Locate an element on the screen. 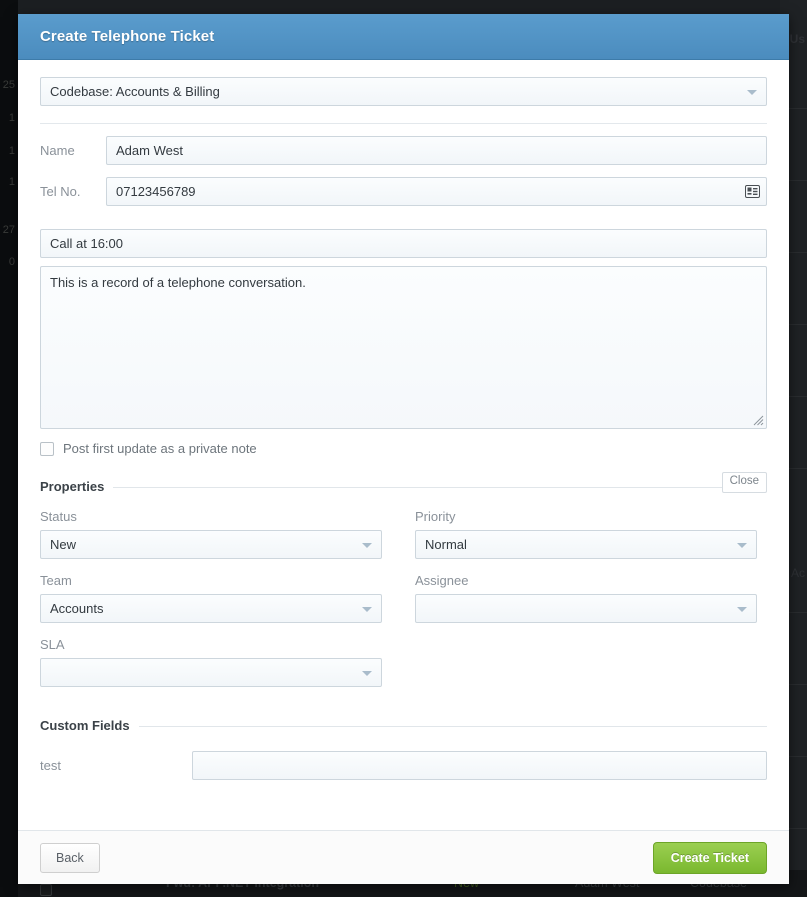  dialog-header: Create Telephone Ticket is located at coordinates (403, 37).